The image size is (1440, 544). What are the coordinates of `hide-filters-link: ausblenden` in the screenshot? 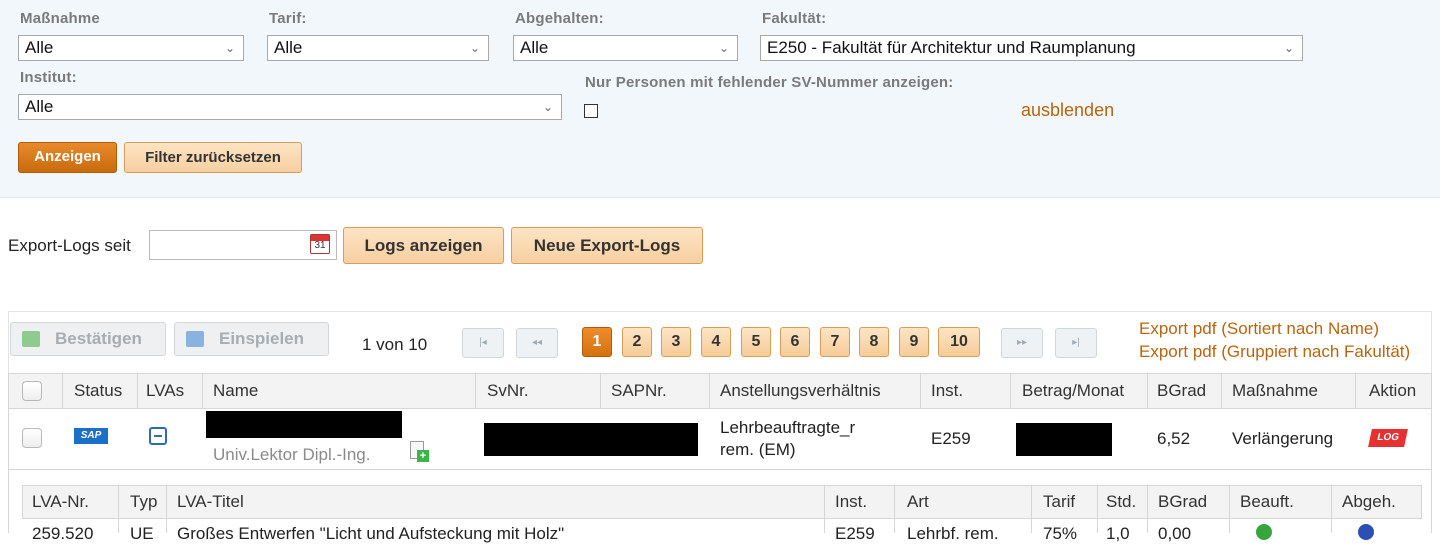 It's located at (1067, 110).